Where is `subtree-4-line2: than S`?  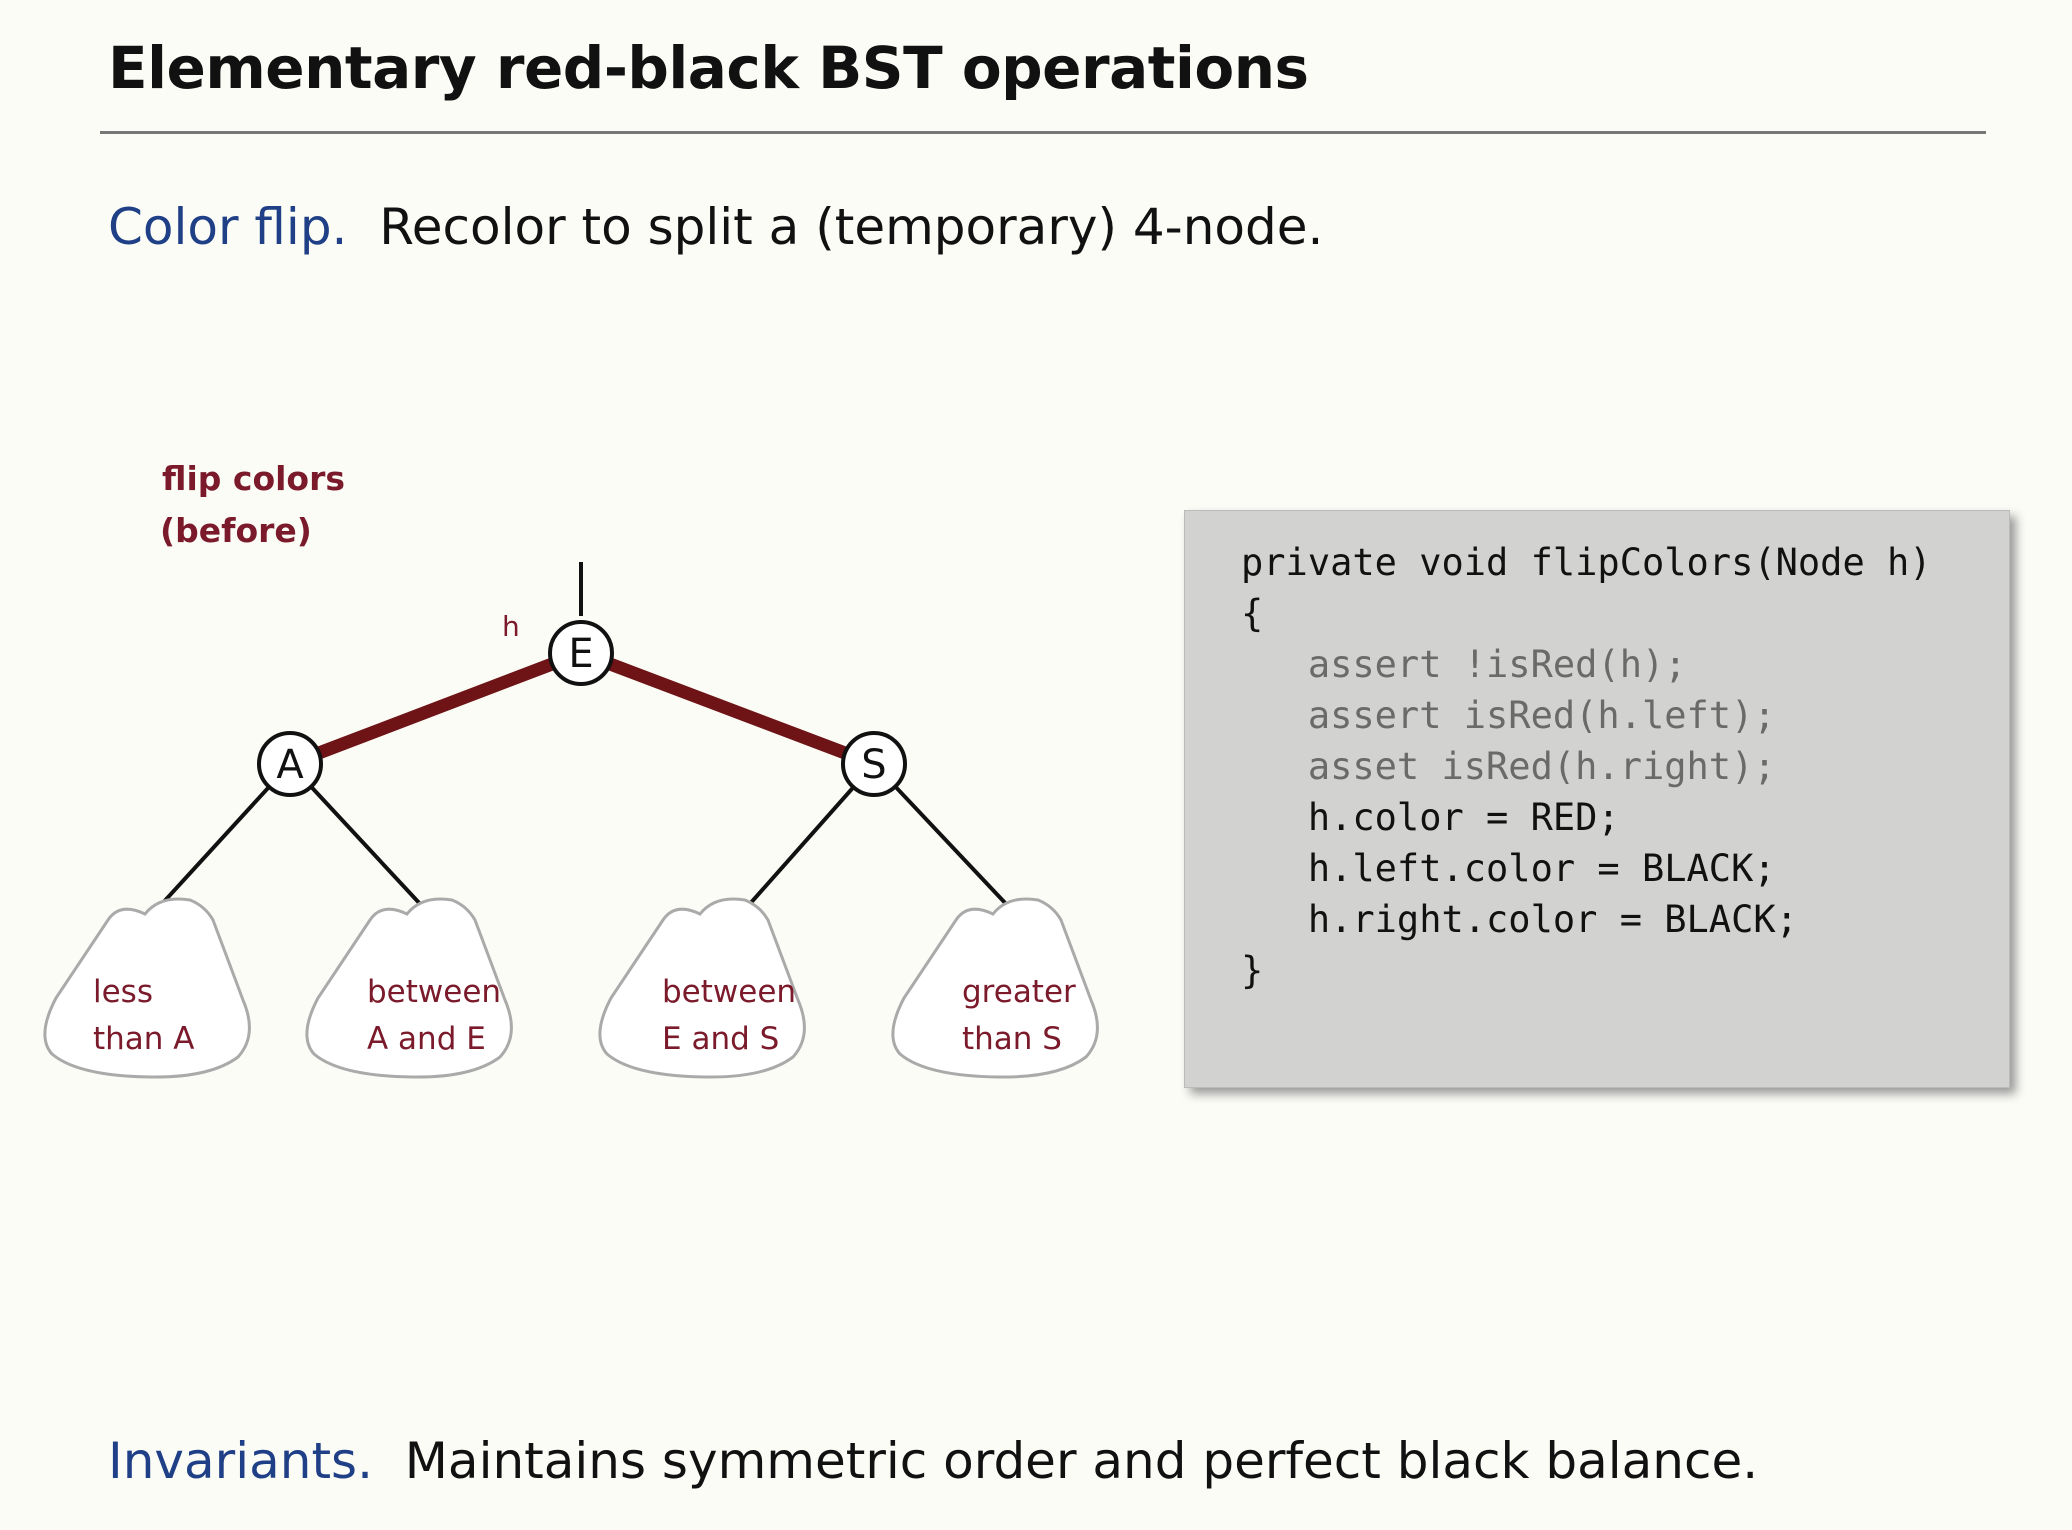 subtree-4-line2: than S is located at coordinates (1012, 1039).